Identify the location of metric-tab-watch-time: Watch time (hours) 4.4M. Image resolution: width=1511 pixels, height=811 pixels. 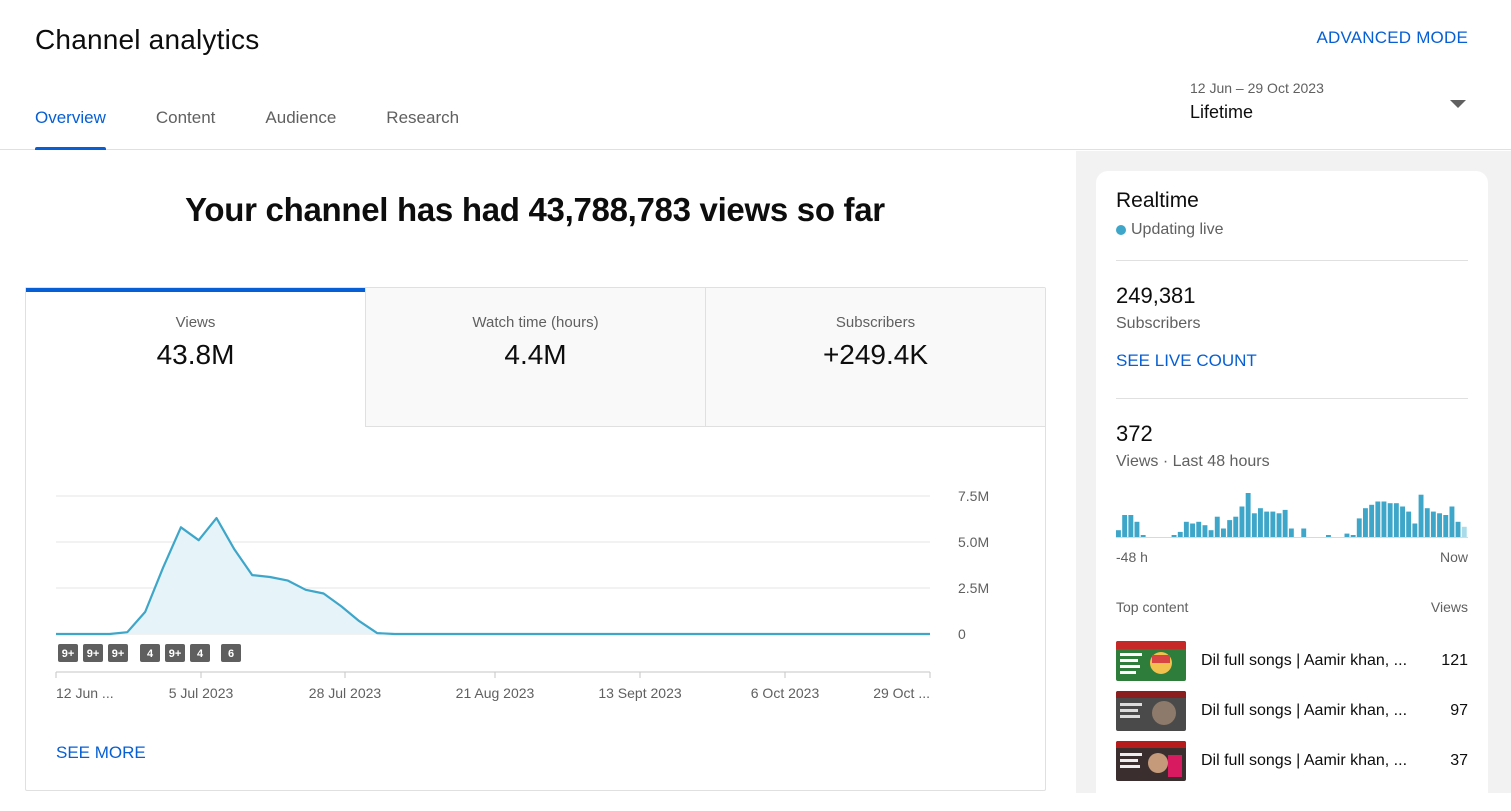
(535, 357).